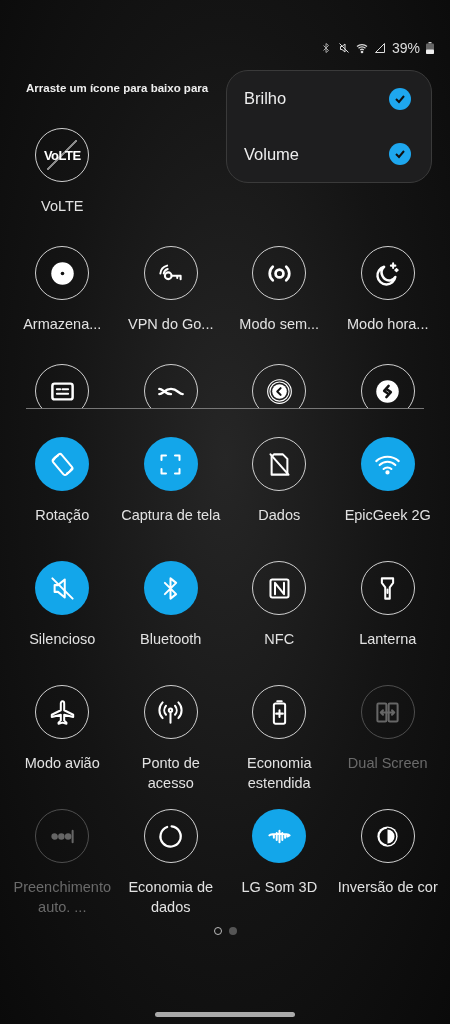  Describe the element at coordinates (279, 887) in the screenshot. I see `tile-label: LG Som 3D` at that location.